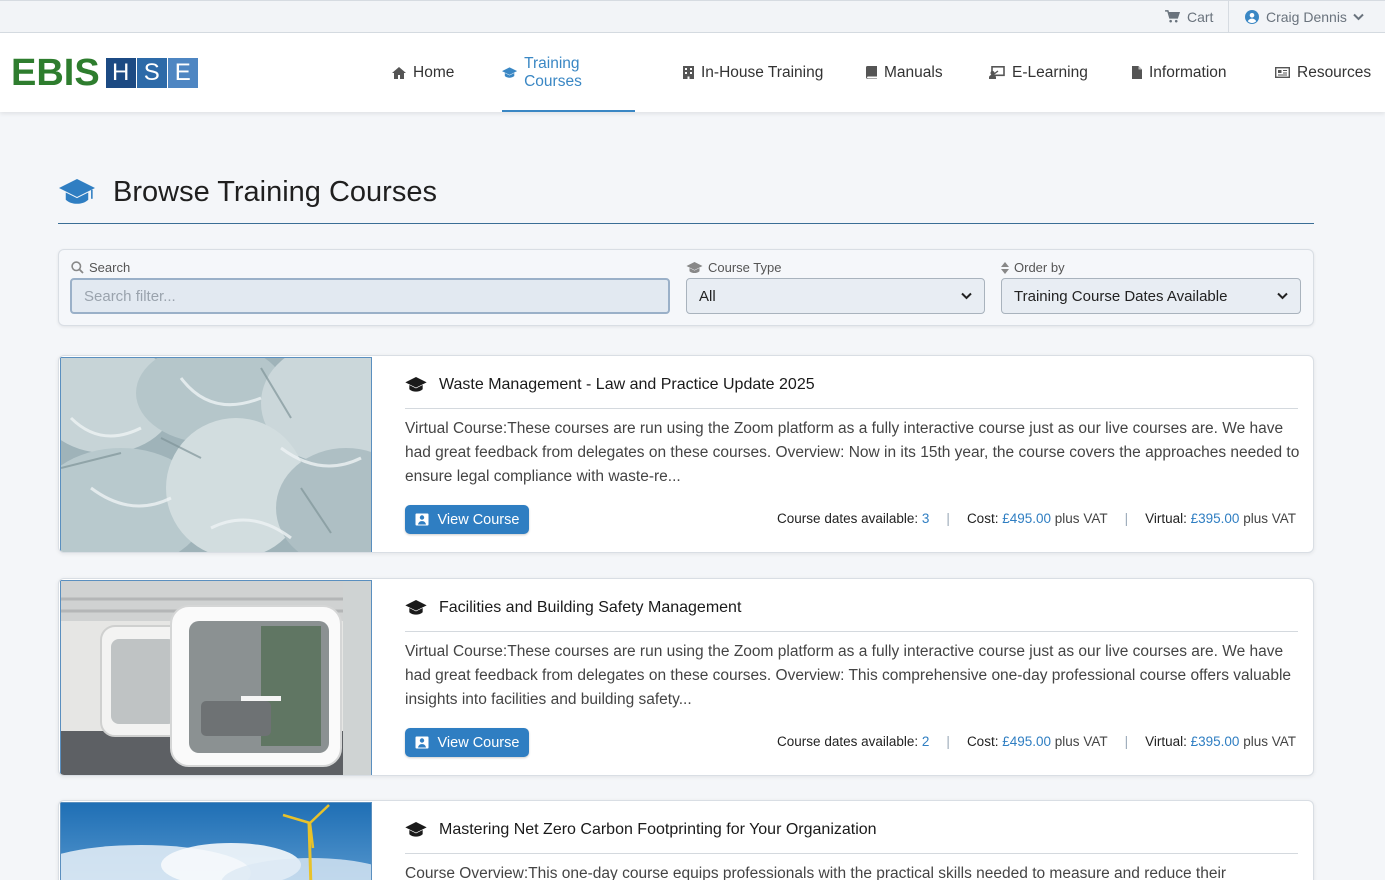 The height and width of the screenshot is (880, 1385). I want to click on course-image-wind-turbine, so click(216, 841).